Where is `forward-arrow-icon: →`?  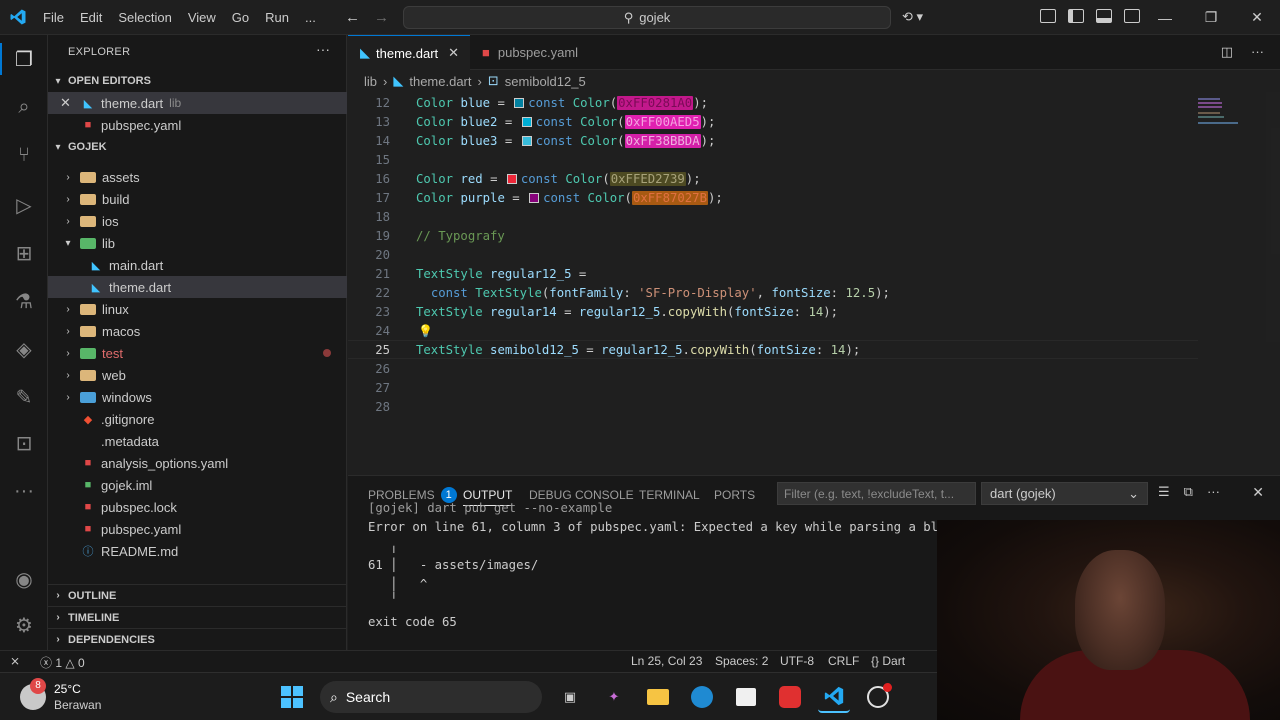
forward-arrow-icon: → is located at coordinates (381, 17).